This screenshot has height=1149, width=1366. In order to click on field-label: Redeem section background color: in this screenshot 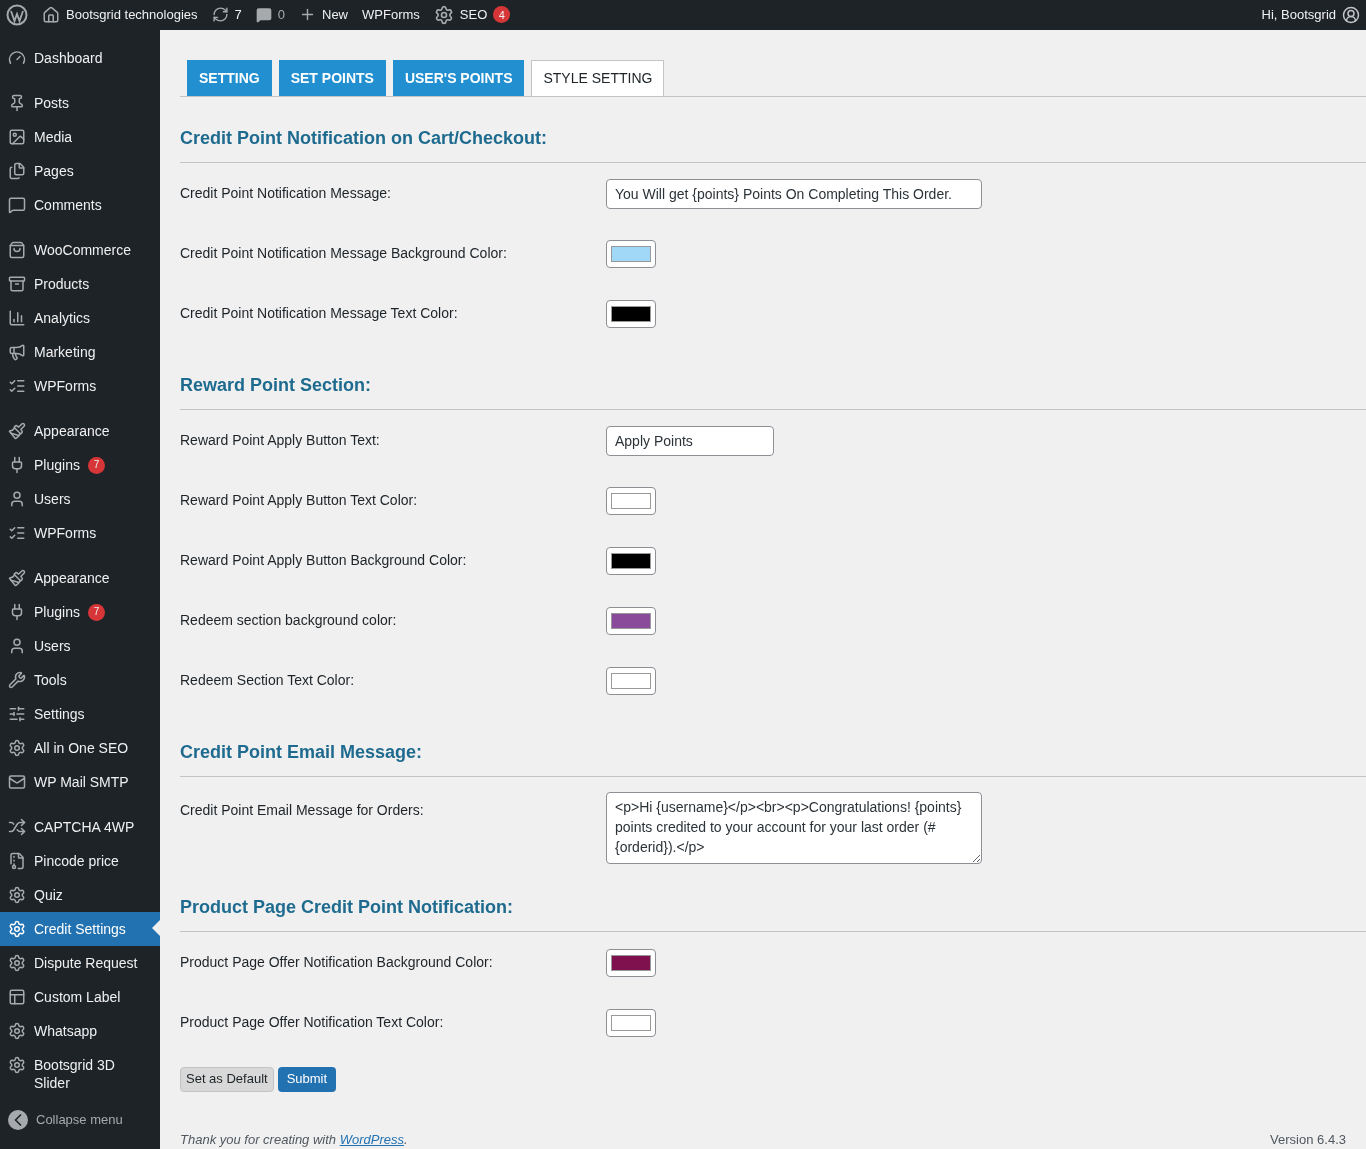, I will do `click(289, 620)`.